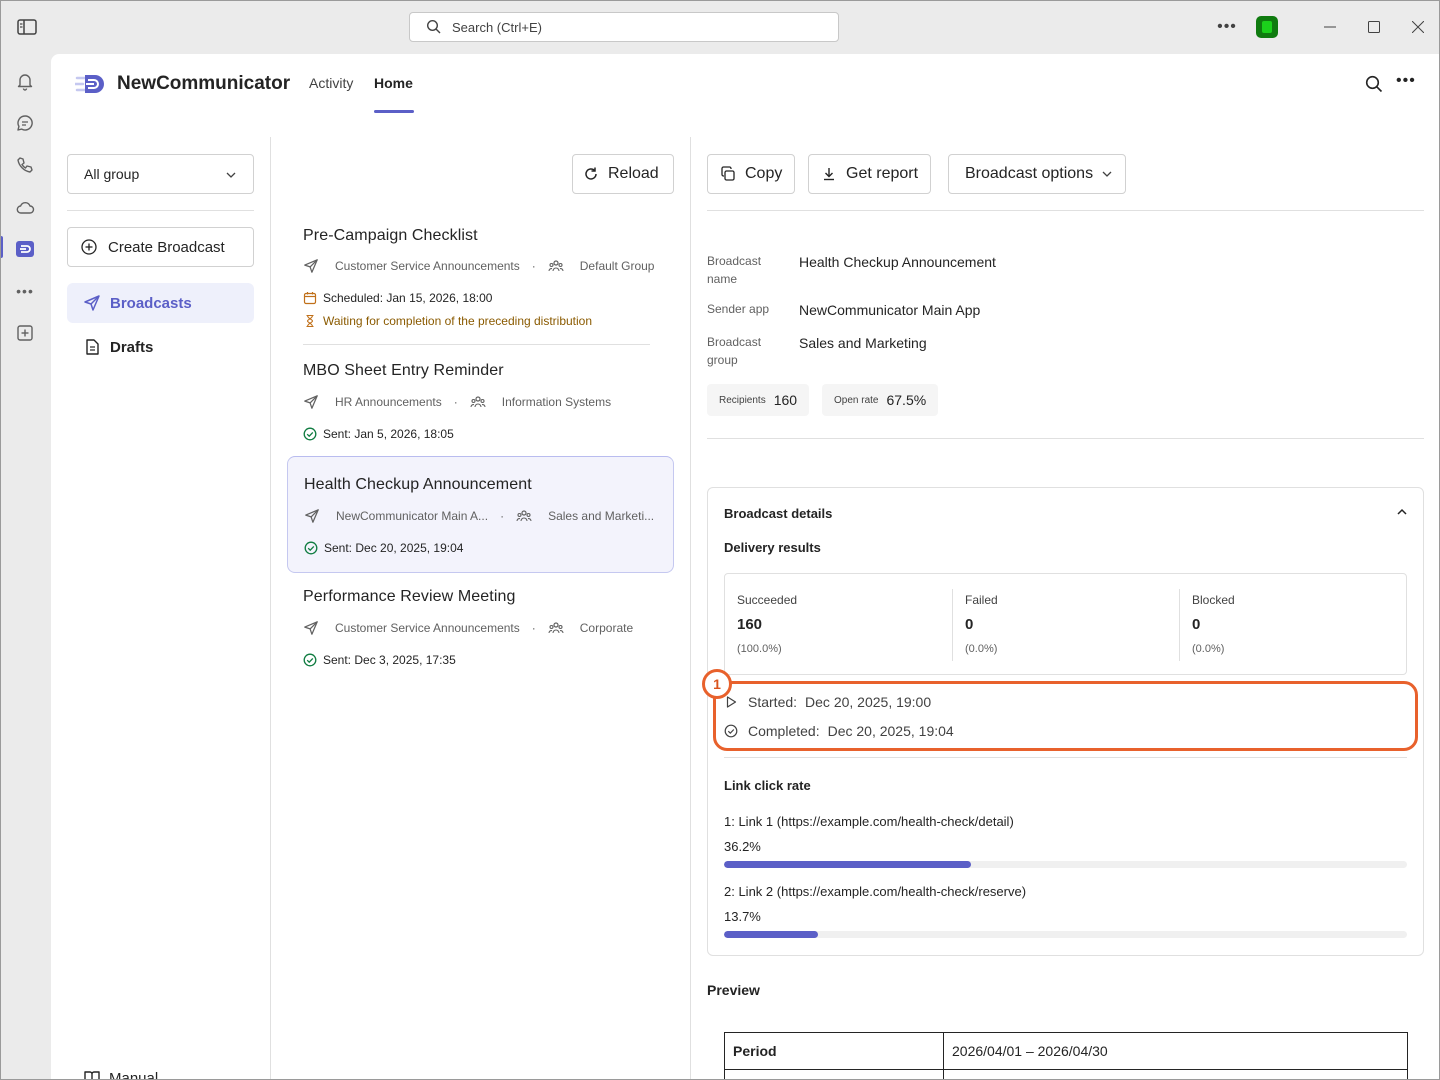 This screenshot has height=1080, width=1440. I want to click on label-line: Broadcast, so click(734, 342).